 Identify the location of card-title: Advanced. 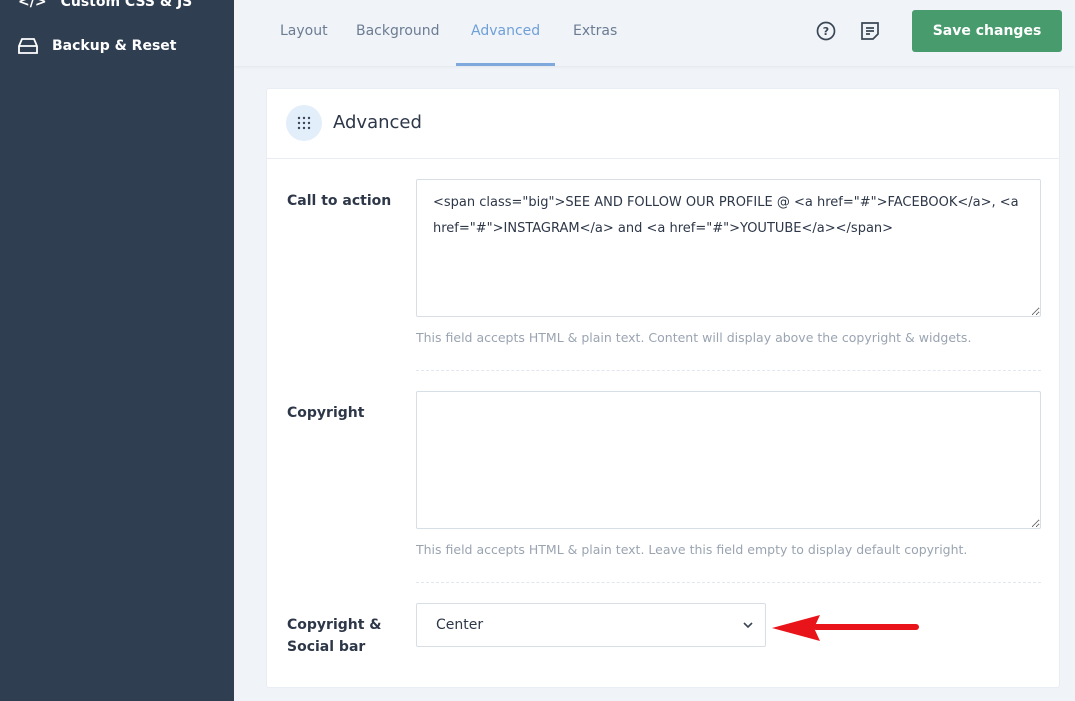
(377, 122).